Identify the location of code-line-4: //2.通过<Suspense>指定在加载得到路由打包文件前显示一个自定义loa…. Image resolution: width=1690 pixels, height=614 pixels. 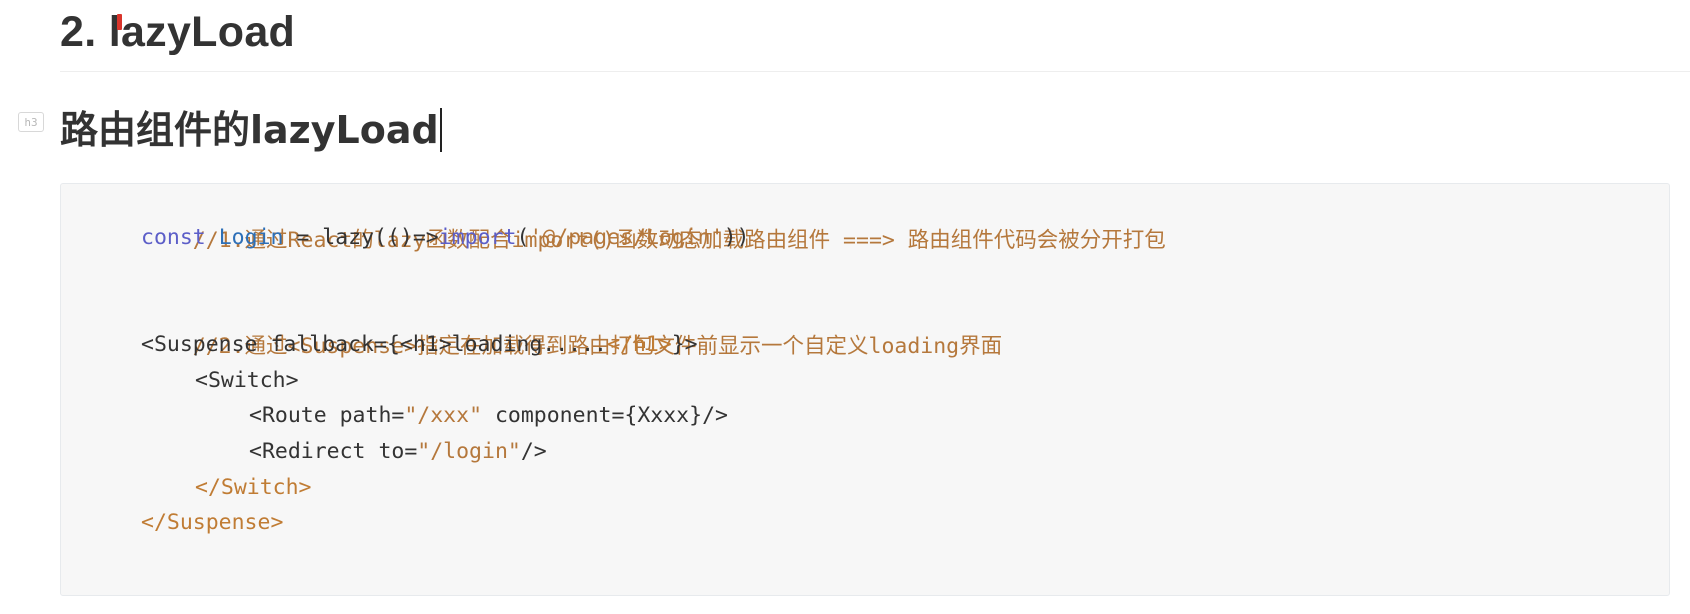
(571, 324).